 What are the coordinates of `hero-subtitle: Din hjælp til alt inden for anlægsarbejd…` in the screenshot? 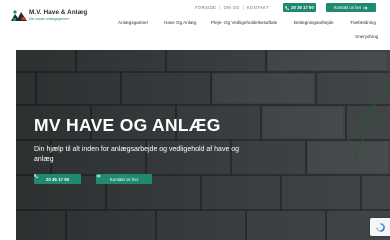 It's located at (137, 154).